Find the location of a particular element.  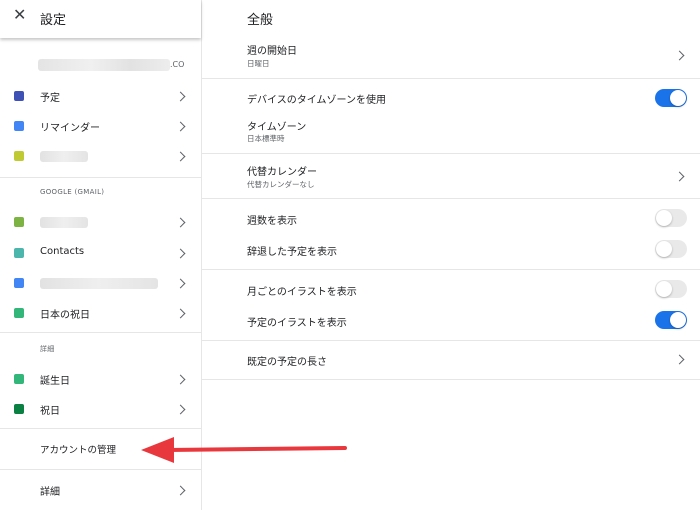

alternate-calendar-setting: 代替カレンダー 代替カレンダーなし is located at coordinates (451, 176).